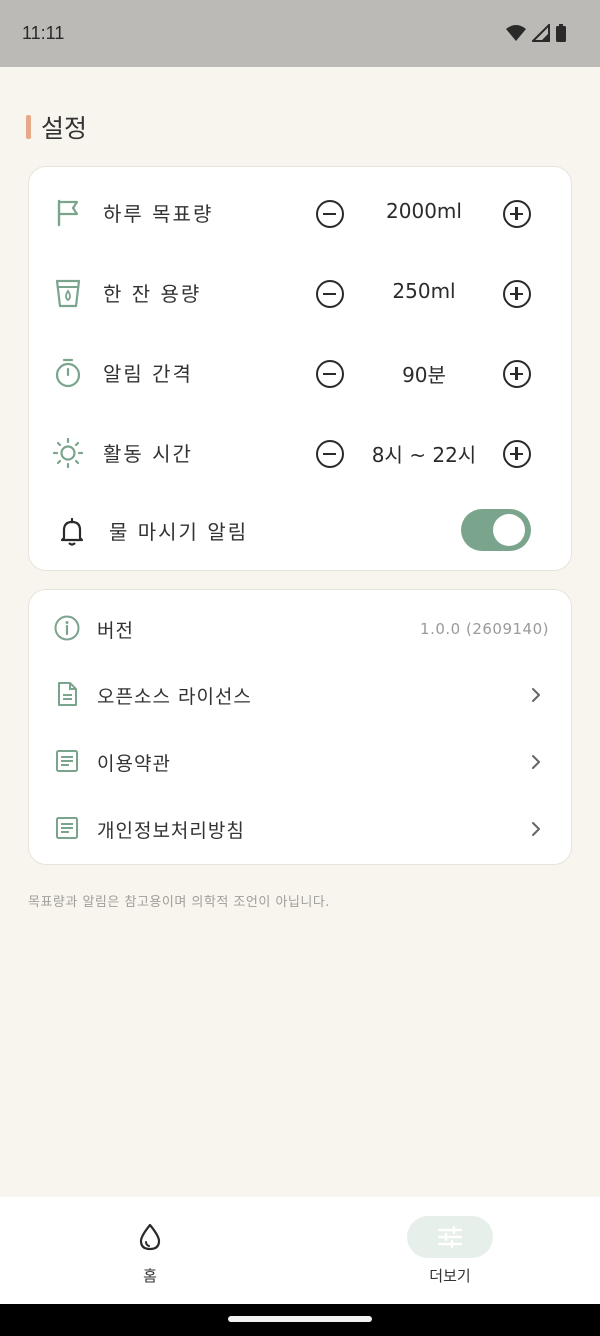 Image resolution: width=600 pixels, height=1336 pixels. What do you see at coordinates (67, 628) in the screenshot?
I see `info-icon` at bounding box center [67, 628].